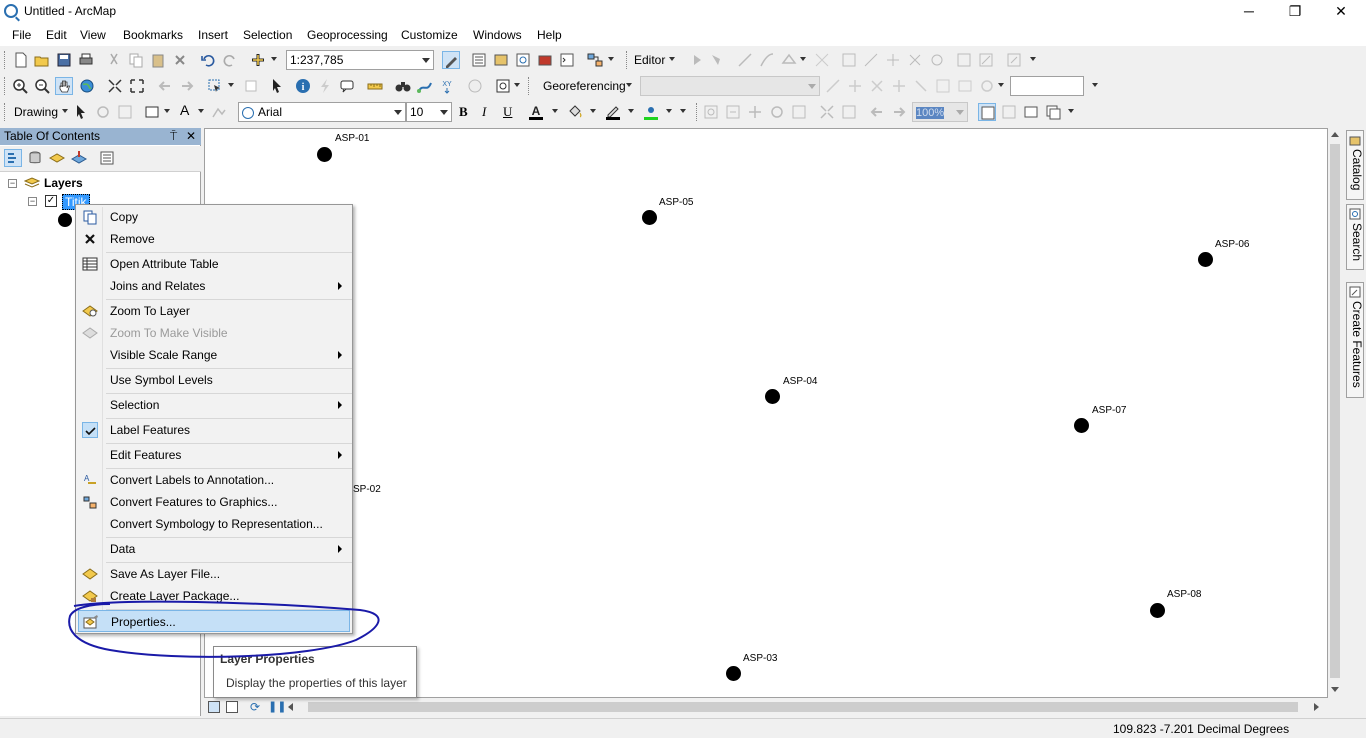 This screenshot has width=1366, height=738. Describe the element at coordinates (1071, 111) in the screenshot. I see `layout-toolbar-options-dropdown-icon` at that location.